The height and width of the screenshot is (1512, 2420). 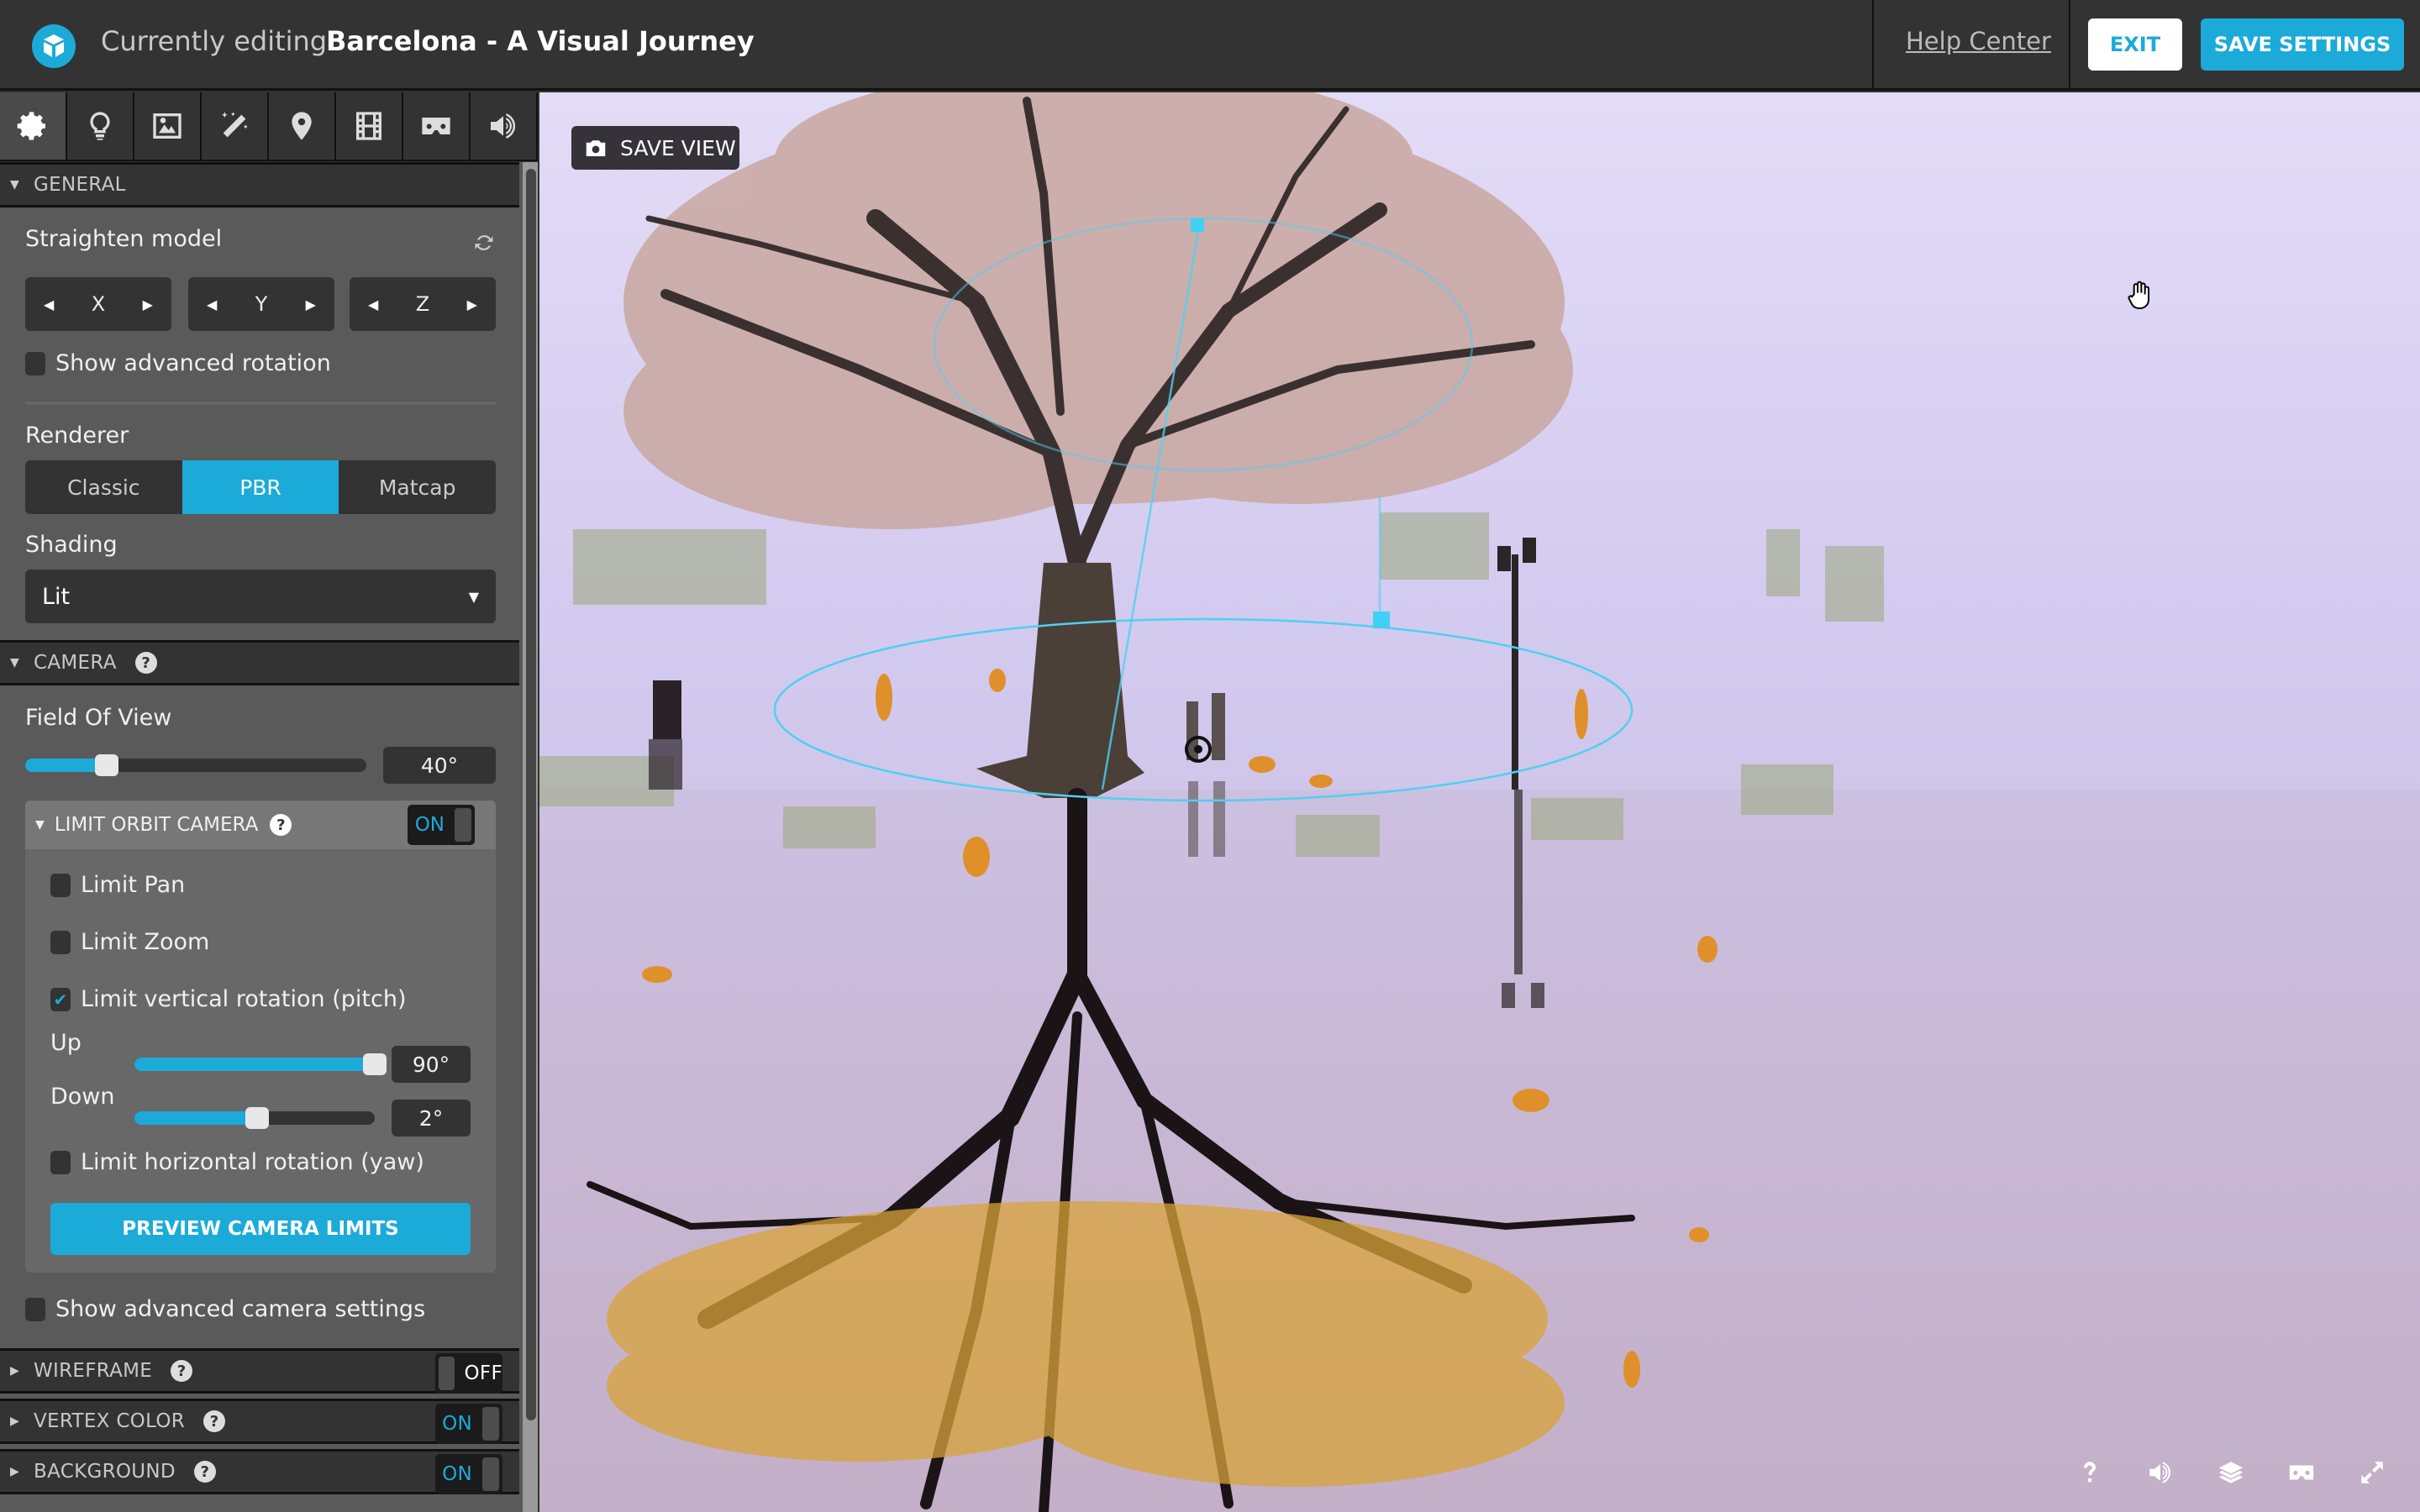 What do you see at coordinates (259, 184) in the screenshot?
I see `section-general-header: ▼ GENERAL` at bounding box center [259, 184].